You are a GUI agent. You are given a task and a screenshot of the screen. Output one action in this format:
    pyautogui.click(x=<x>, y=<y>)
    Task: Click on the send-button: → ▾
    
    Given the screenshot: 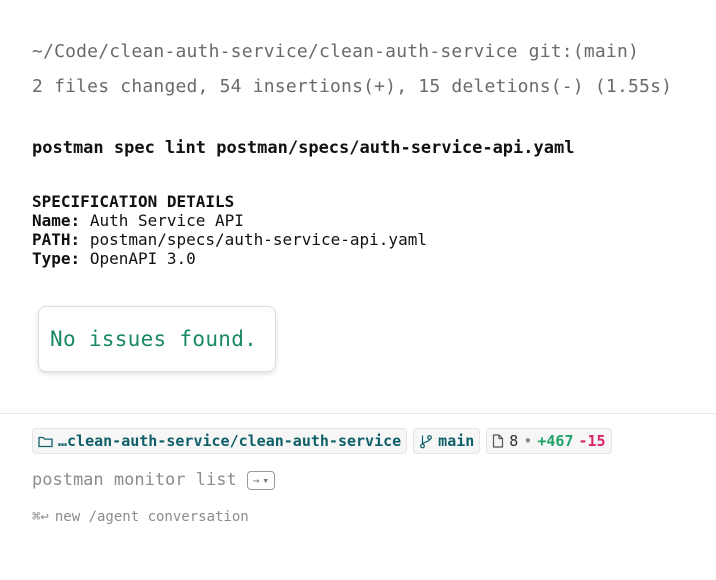 What is the action you would take?
    pyautogui.click(x=260, y=480)
    